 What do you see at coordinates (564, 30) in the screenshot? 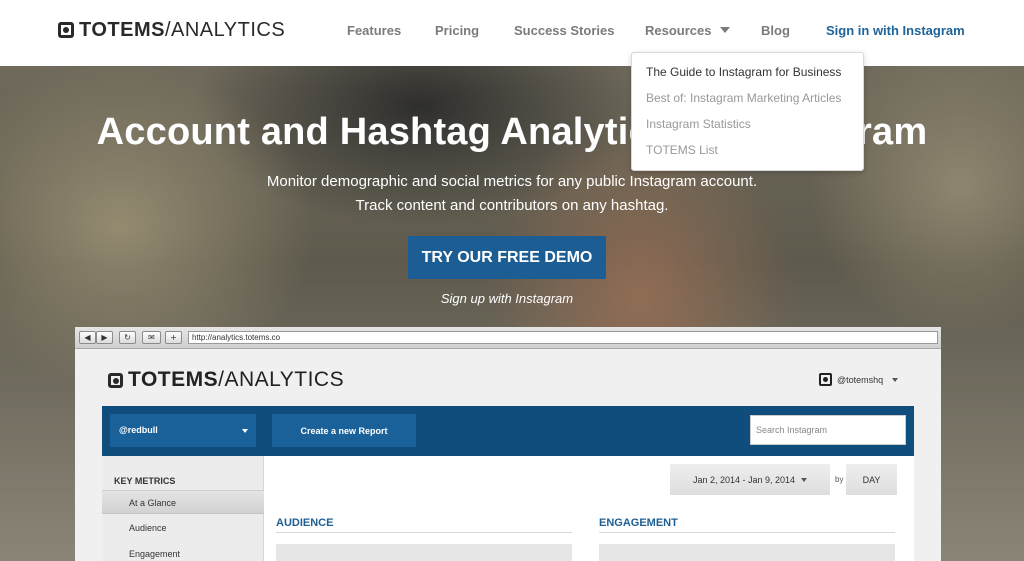
I see `nav-success-stories: Success Stories` at bounding box center [564, 30].